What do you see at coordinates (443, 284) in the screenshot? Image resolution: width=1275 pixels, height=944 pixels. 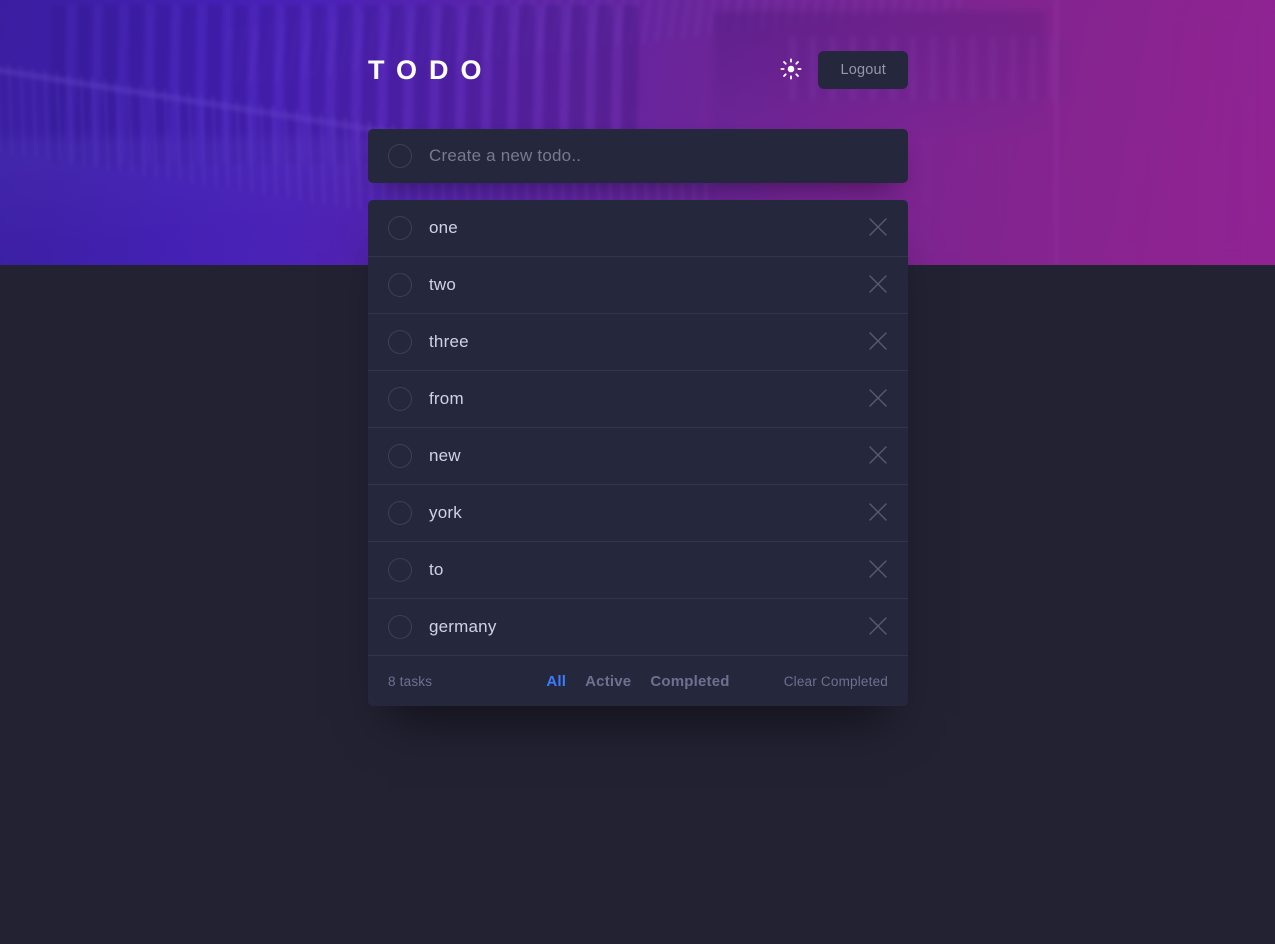 I see `todo-label: two` at bounding box center [443, 284].